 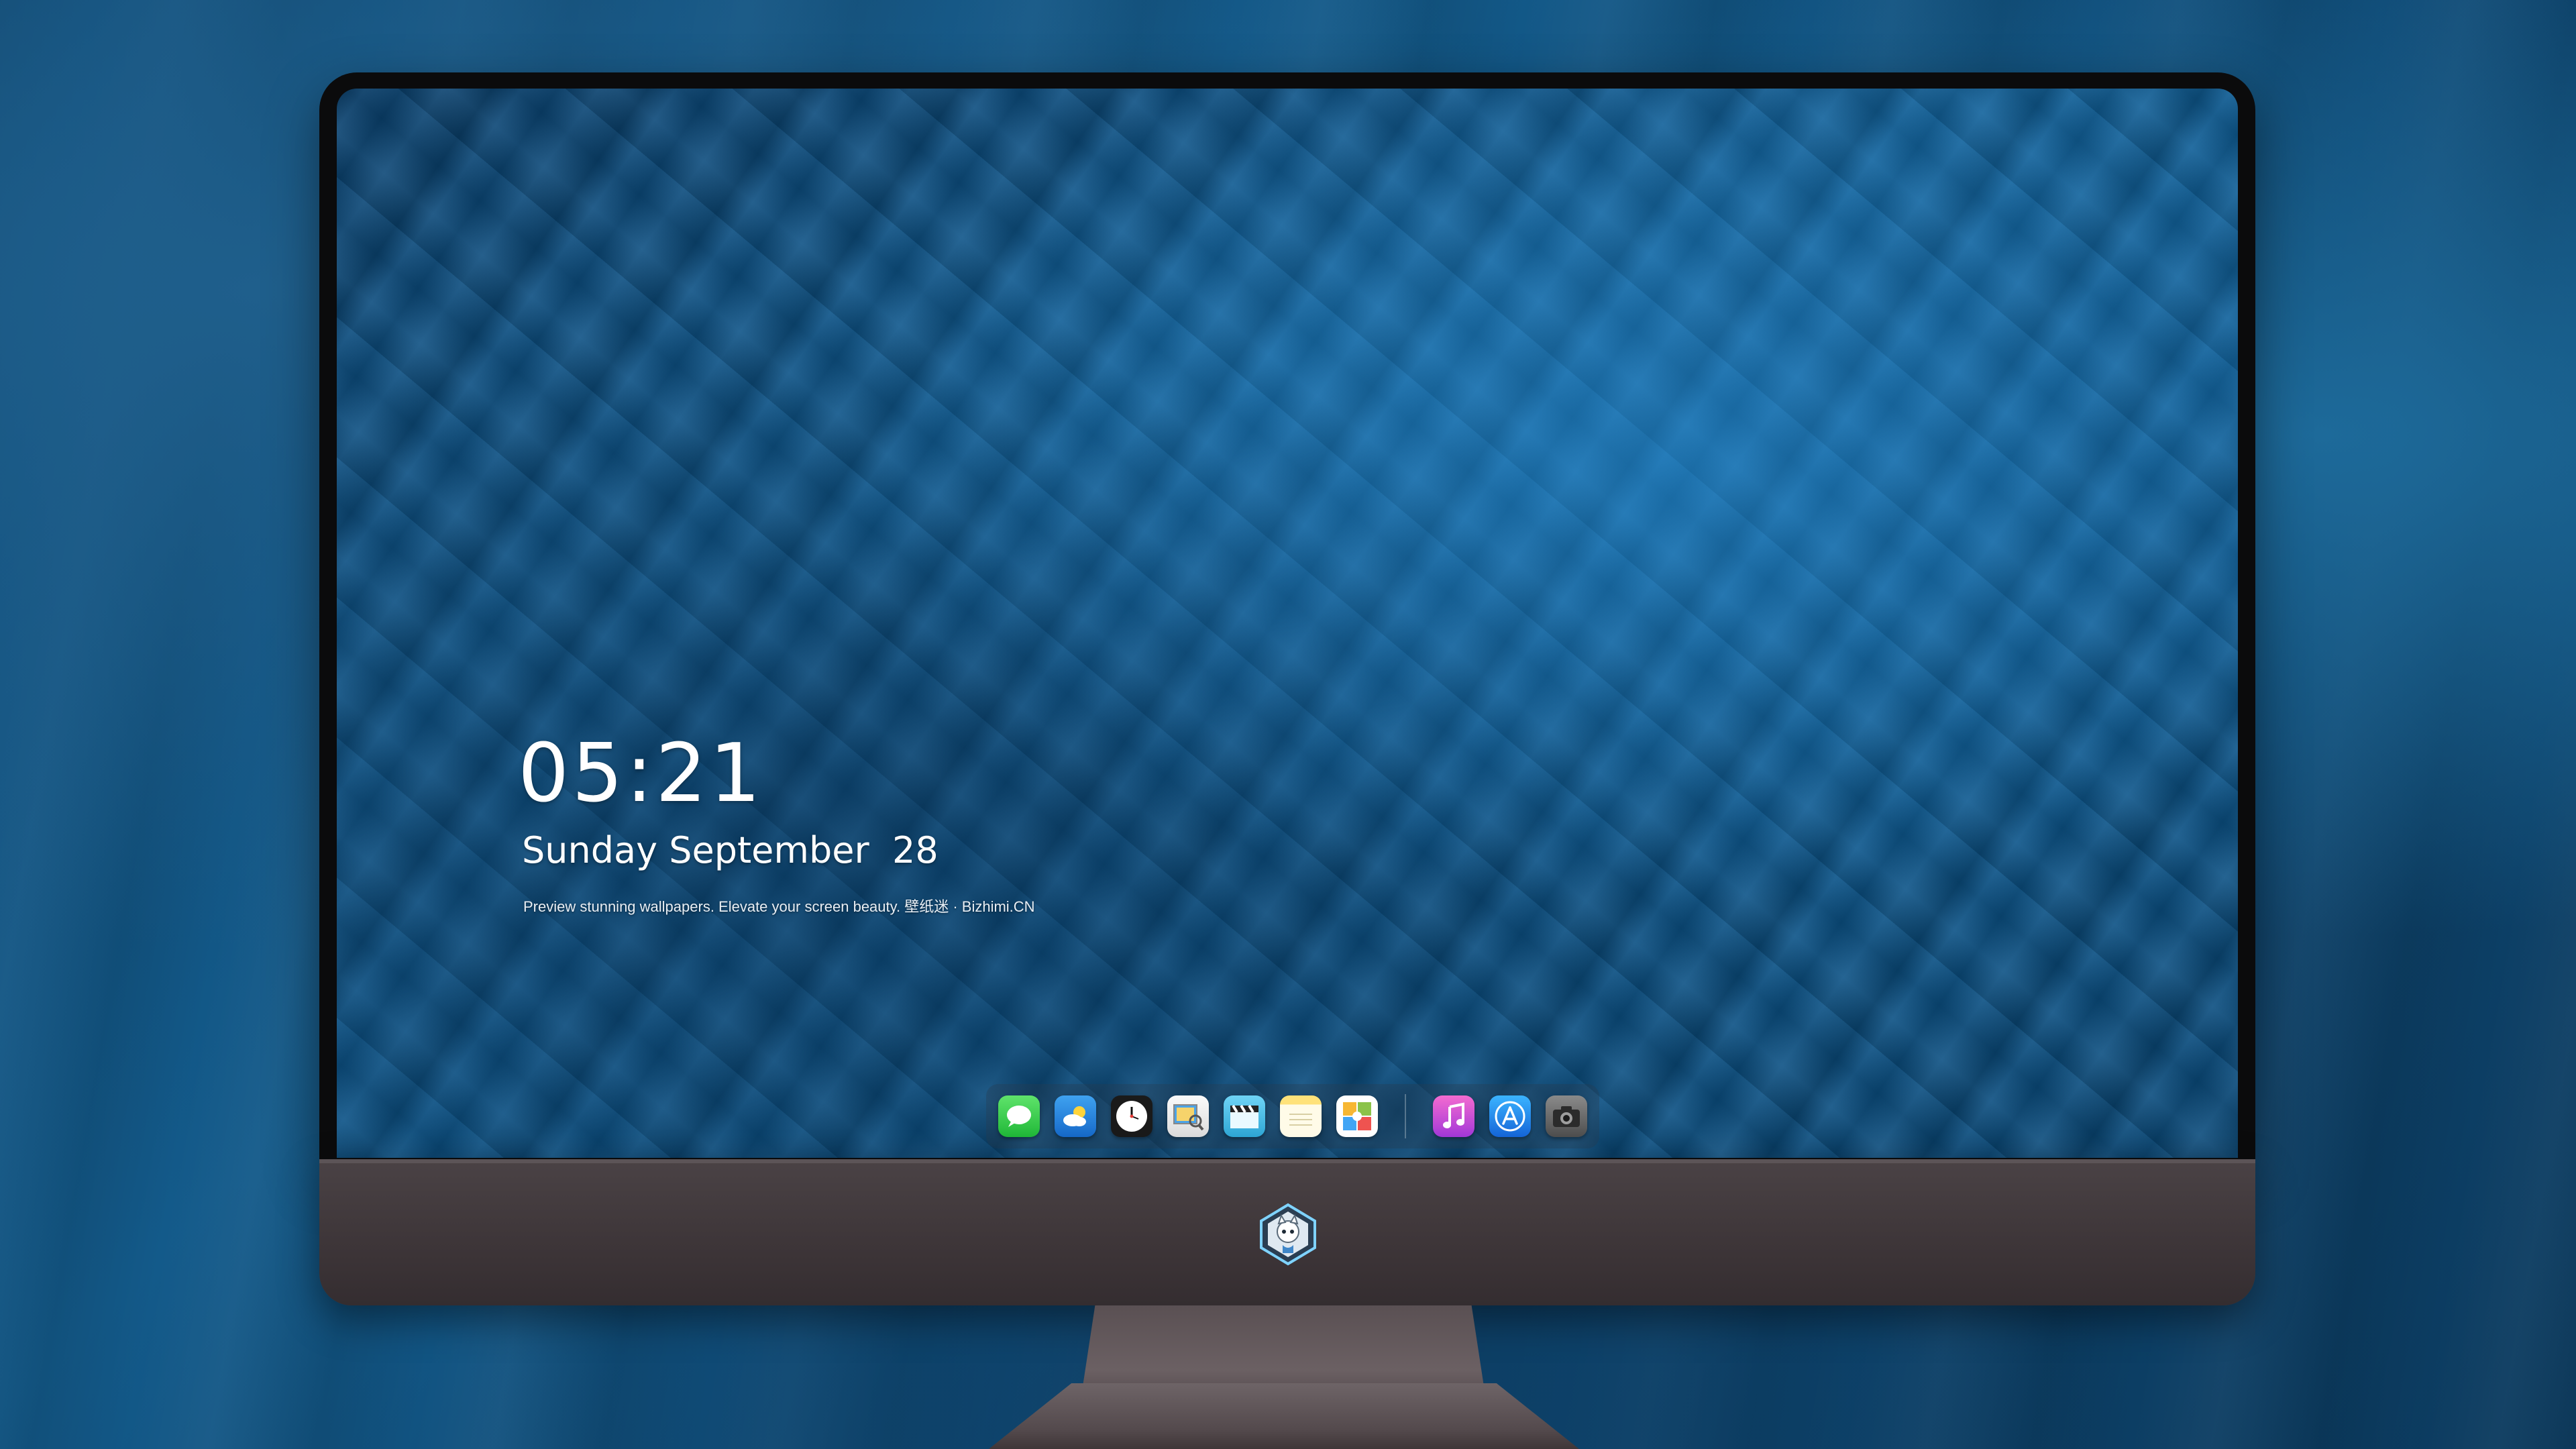 I want to click on preview-icon, so click(x=1188, y=1116).